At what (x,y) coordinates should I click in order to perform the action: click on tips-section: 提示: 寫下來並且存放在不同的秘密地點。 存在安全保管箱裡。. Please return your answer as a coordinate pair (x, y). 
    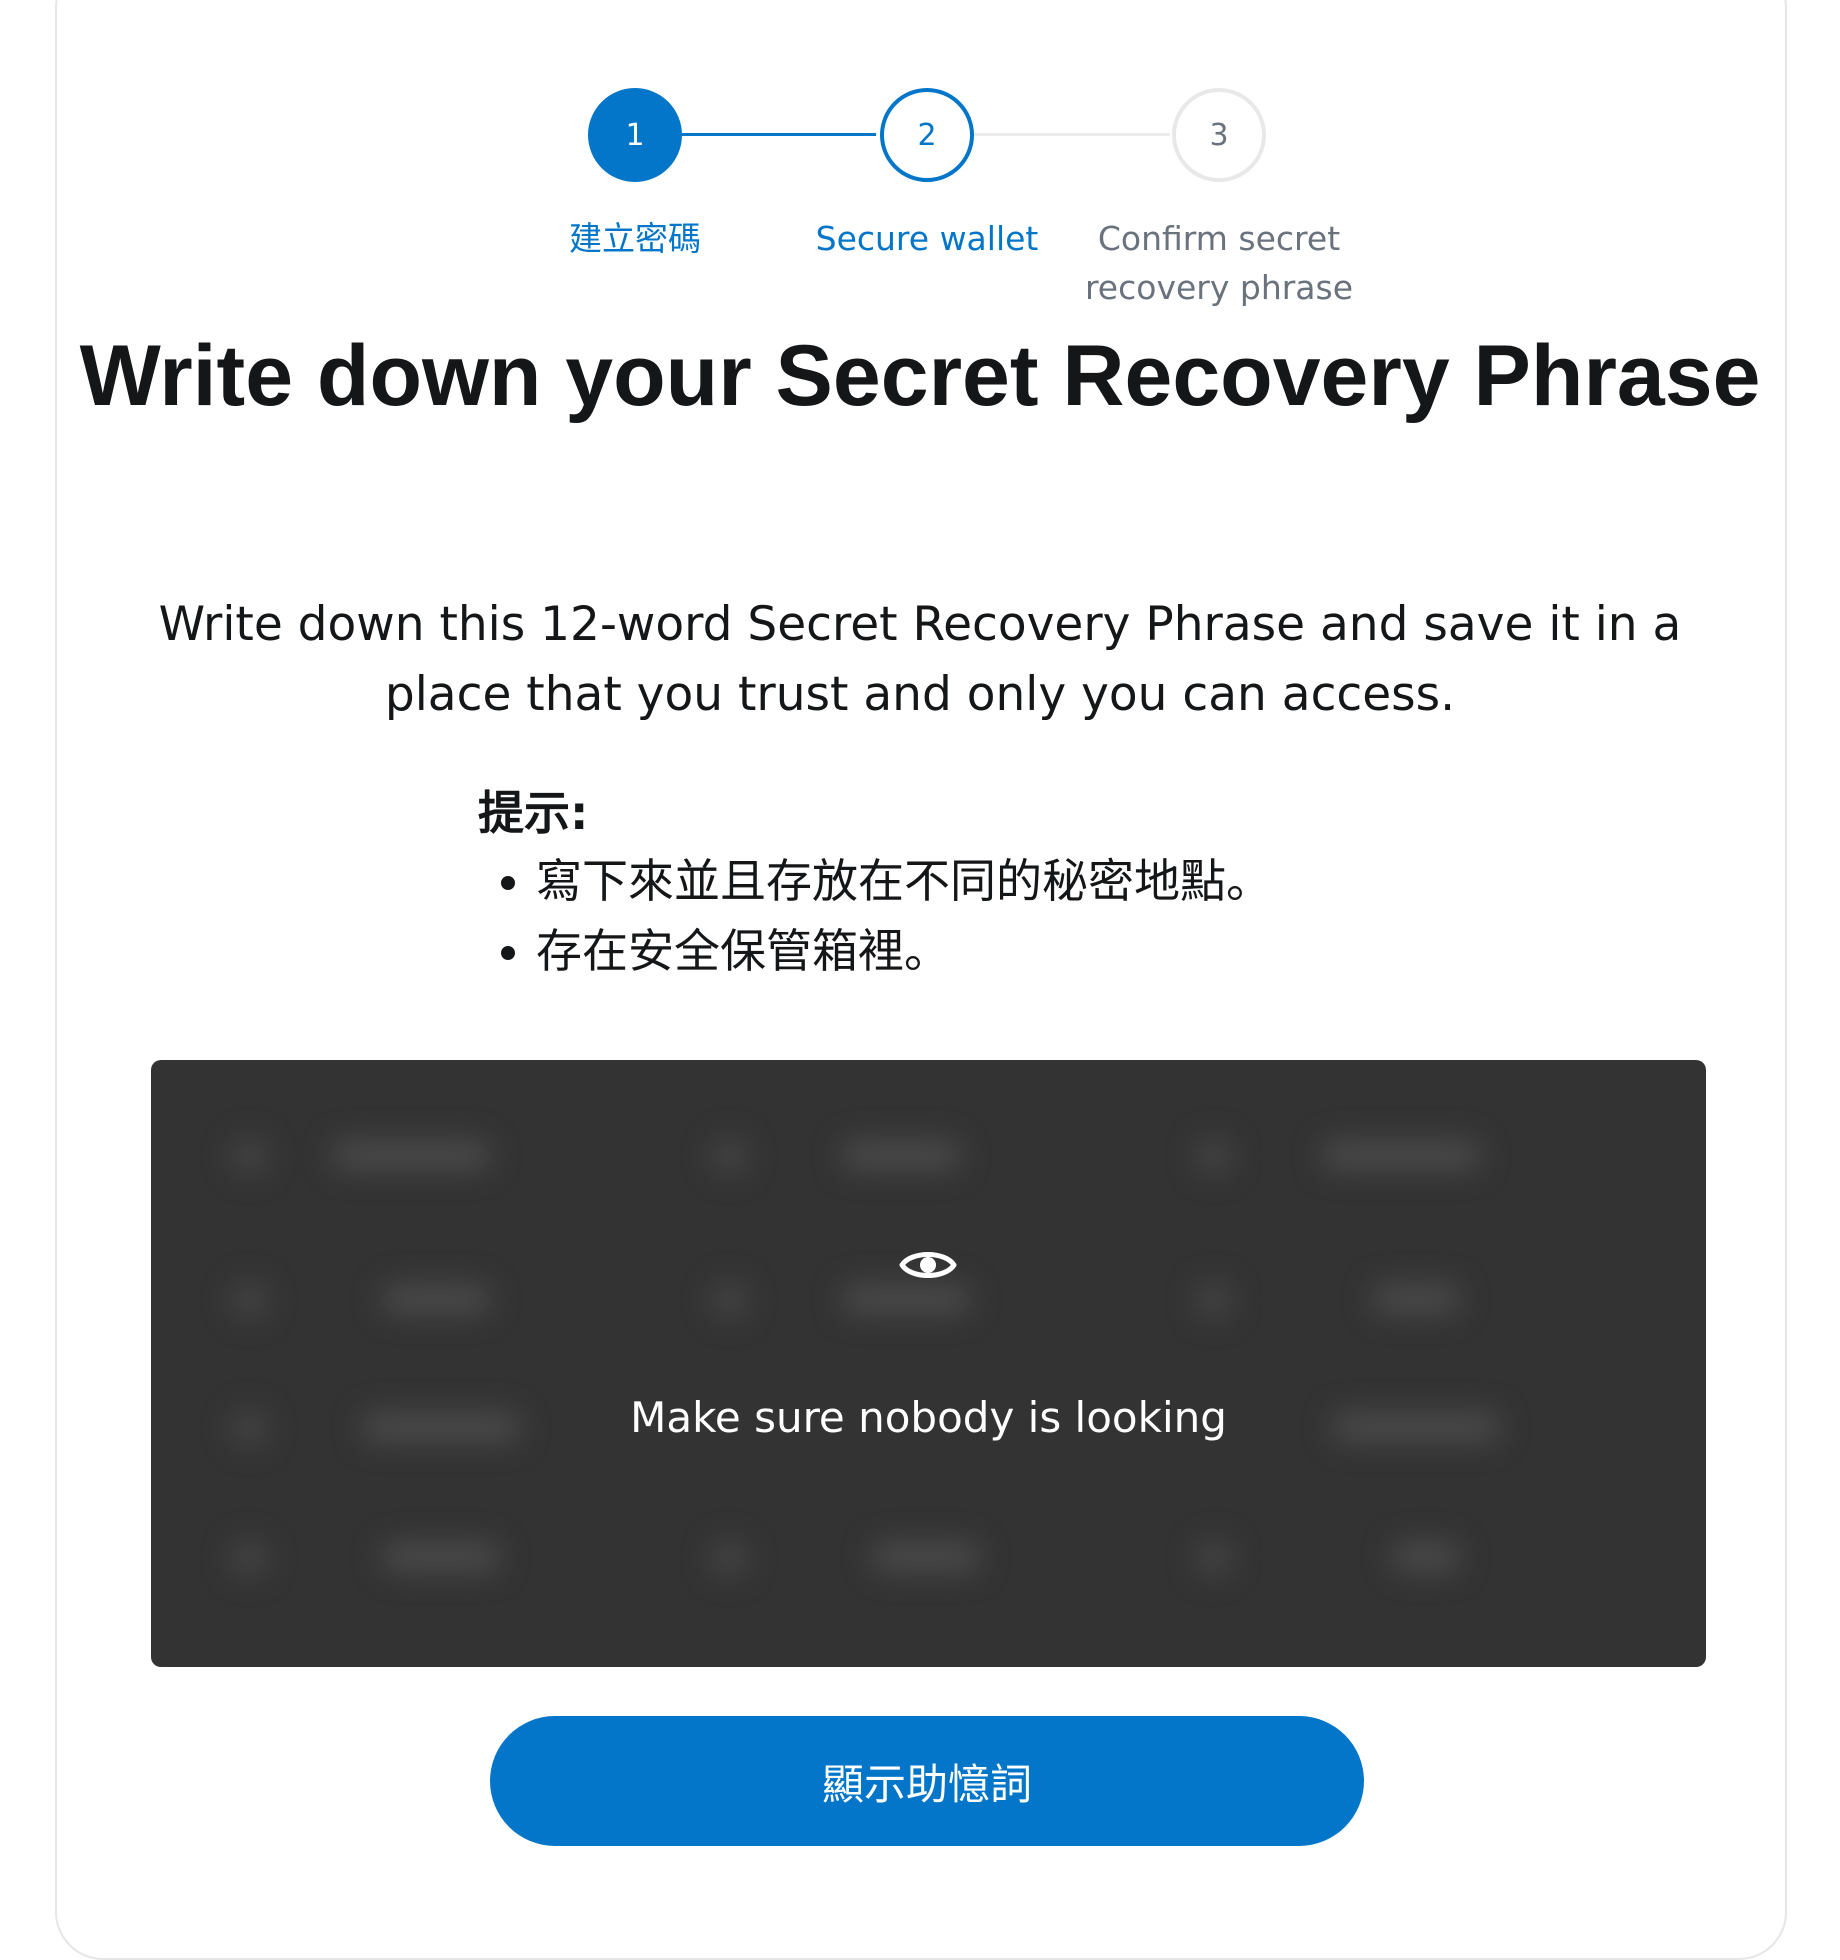
    Looking at the image, I should click on (978, 883).